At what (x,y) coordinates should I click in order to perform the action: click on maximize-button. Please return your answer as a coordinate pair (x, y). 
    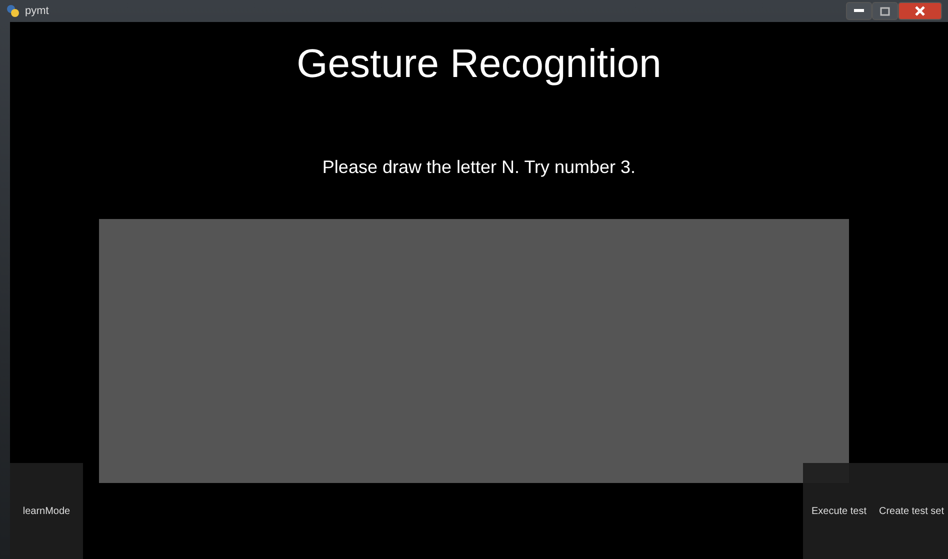
    Looking at the image, I should click on (885, 11).